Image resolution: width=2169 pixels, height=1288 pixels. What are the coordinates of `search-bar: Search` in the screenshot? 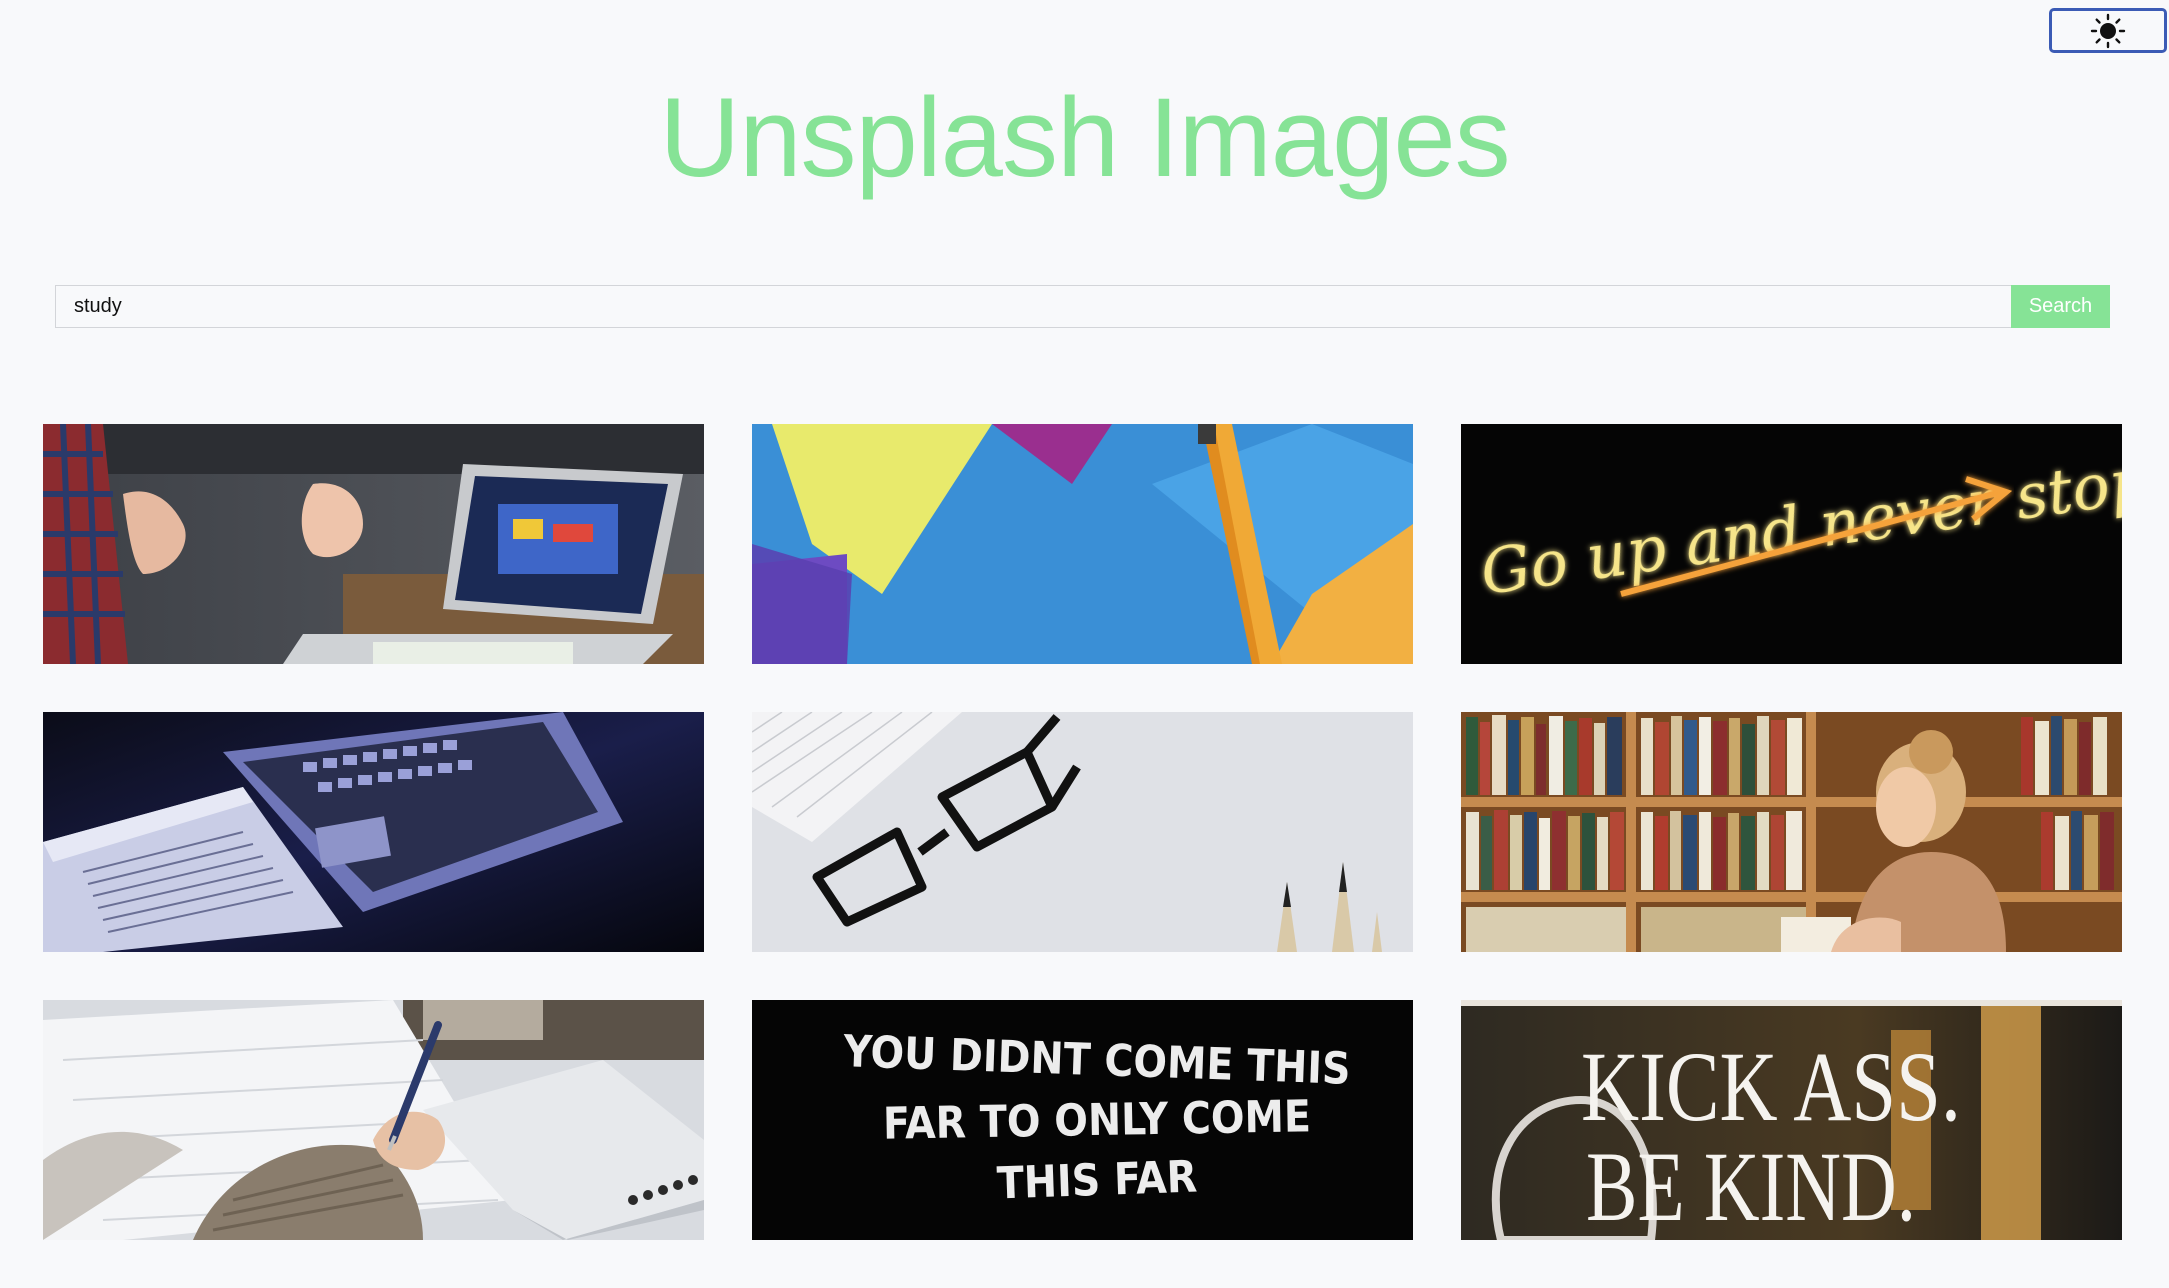 It's located at (1082, 306).